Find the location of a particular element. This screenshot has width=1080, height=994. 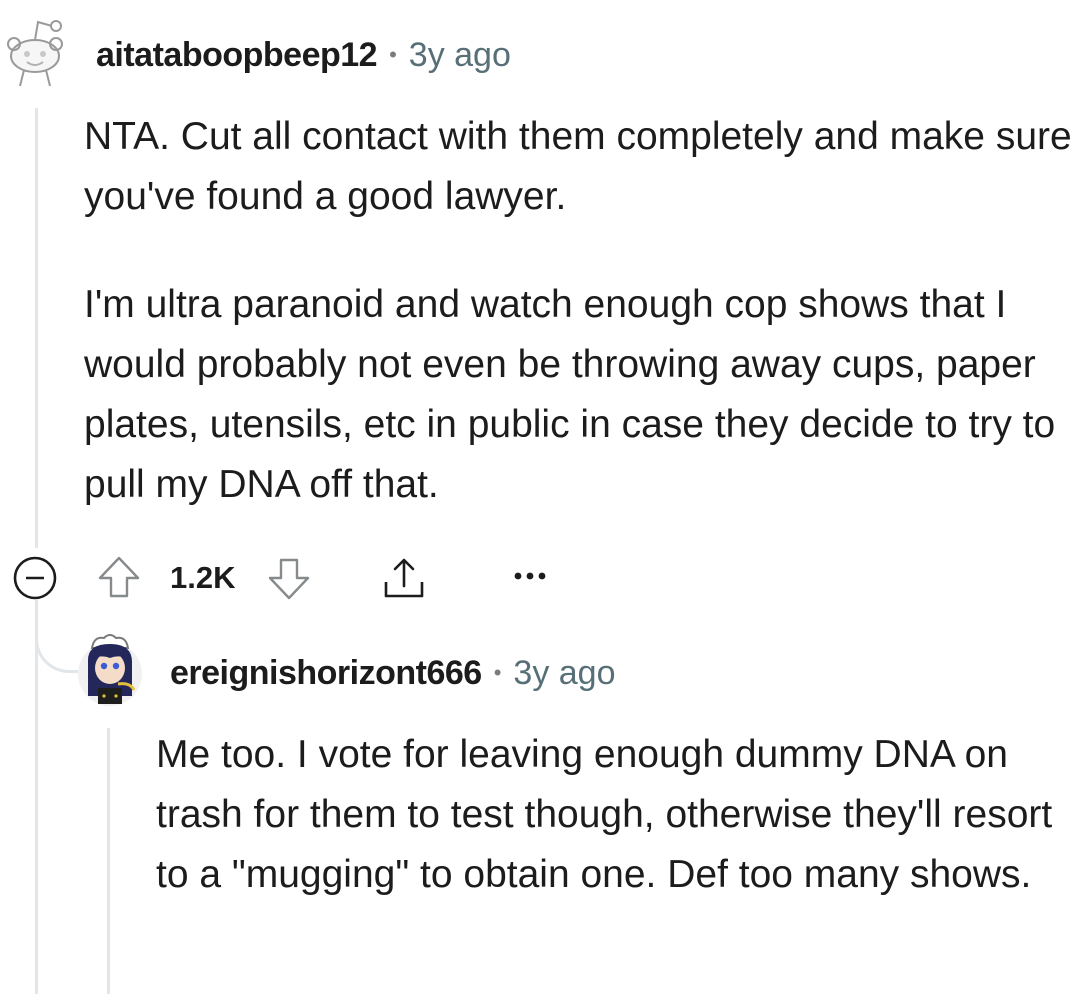

downvote-arrow-icon is located at coordinates (289, 579).